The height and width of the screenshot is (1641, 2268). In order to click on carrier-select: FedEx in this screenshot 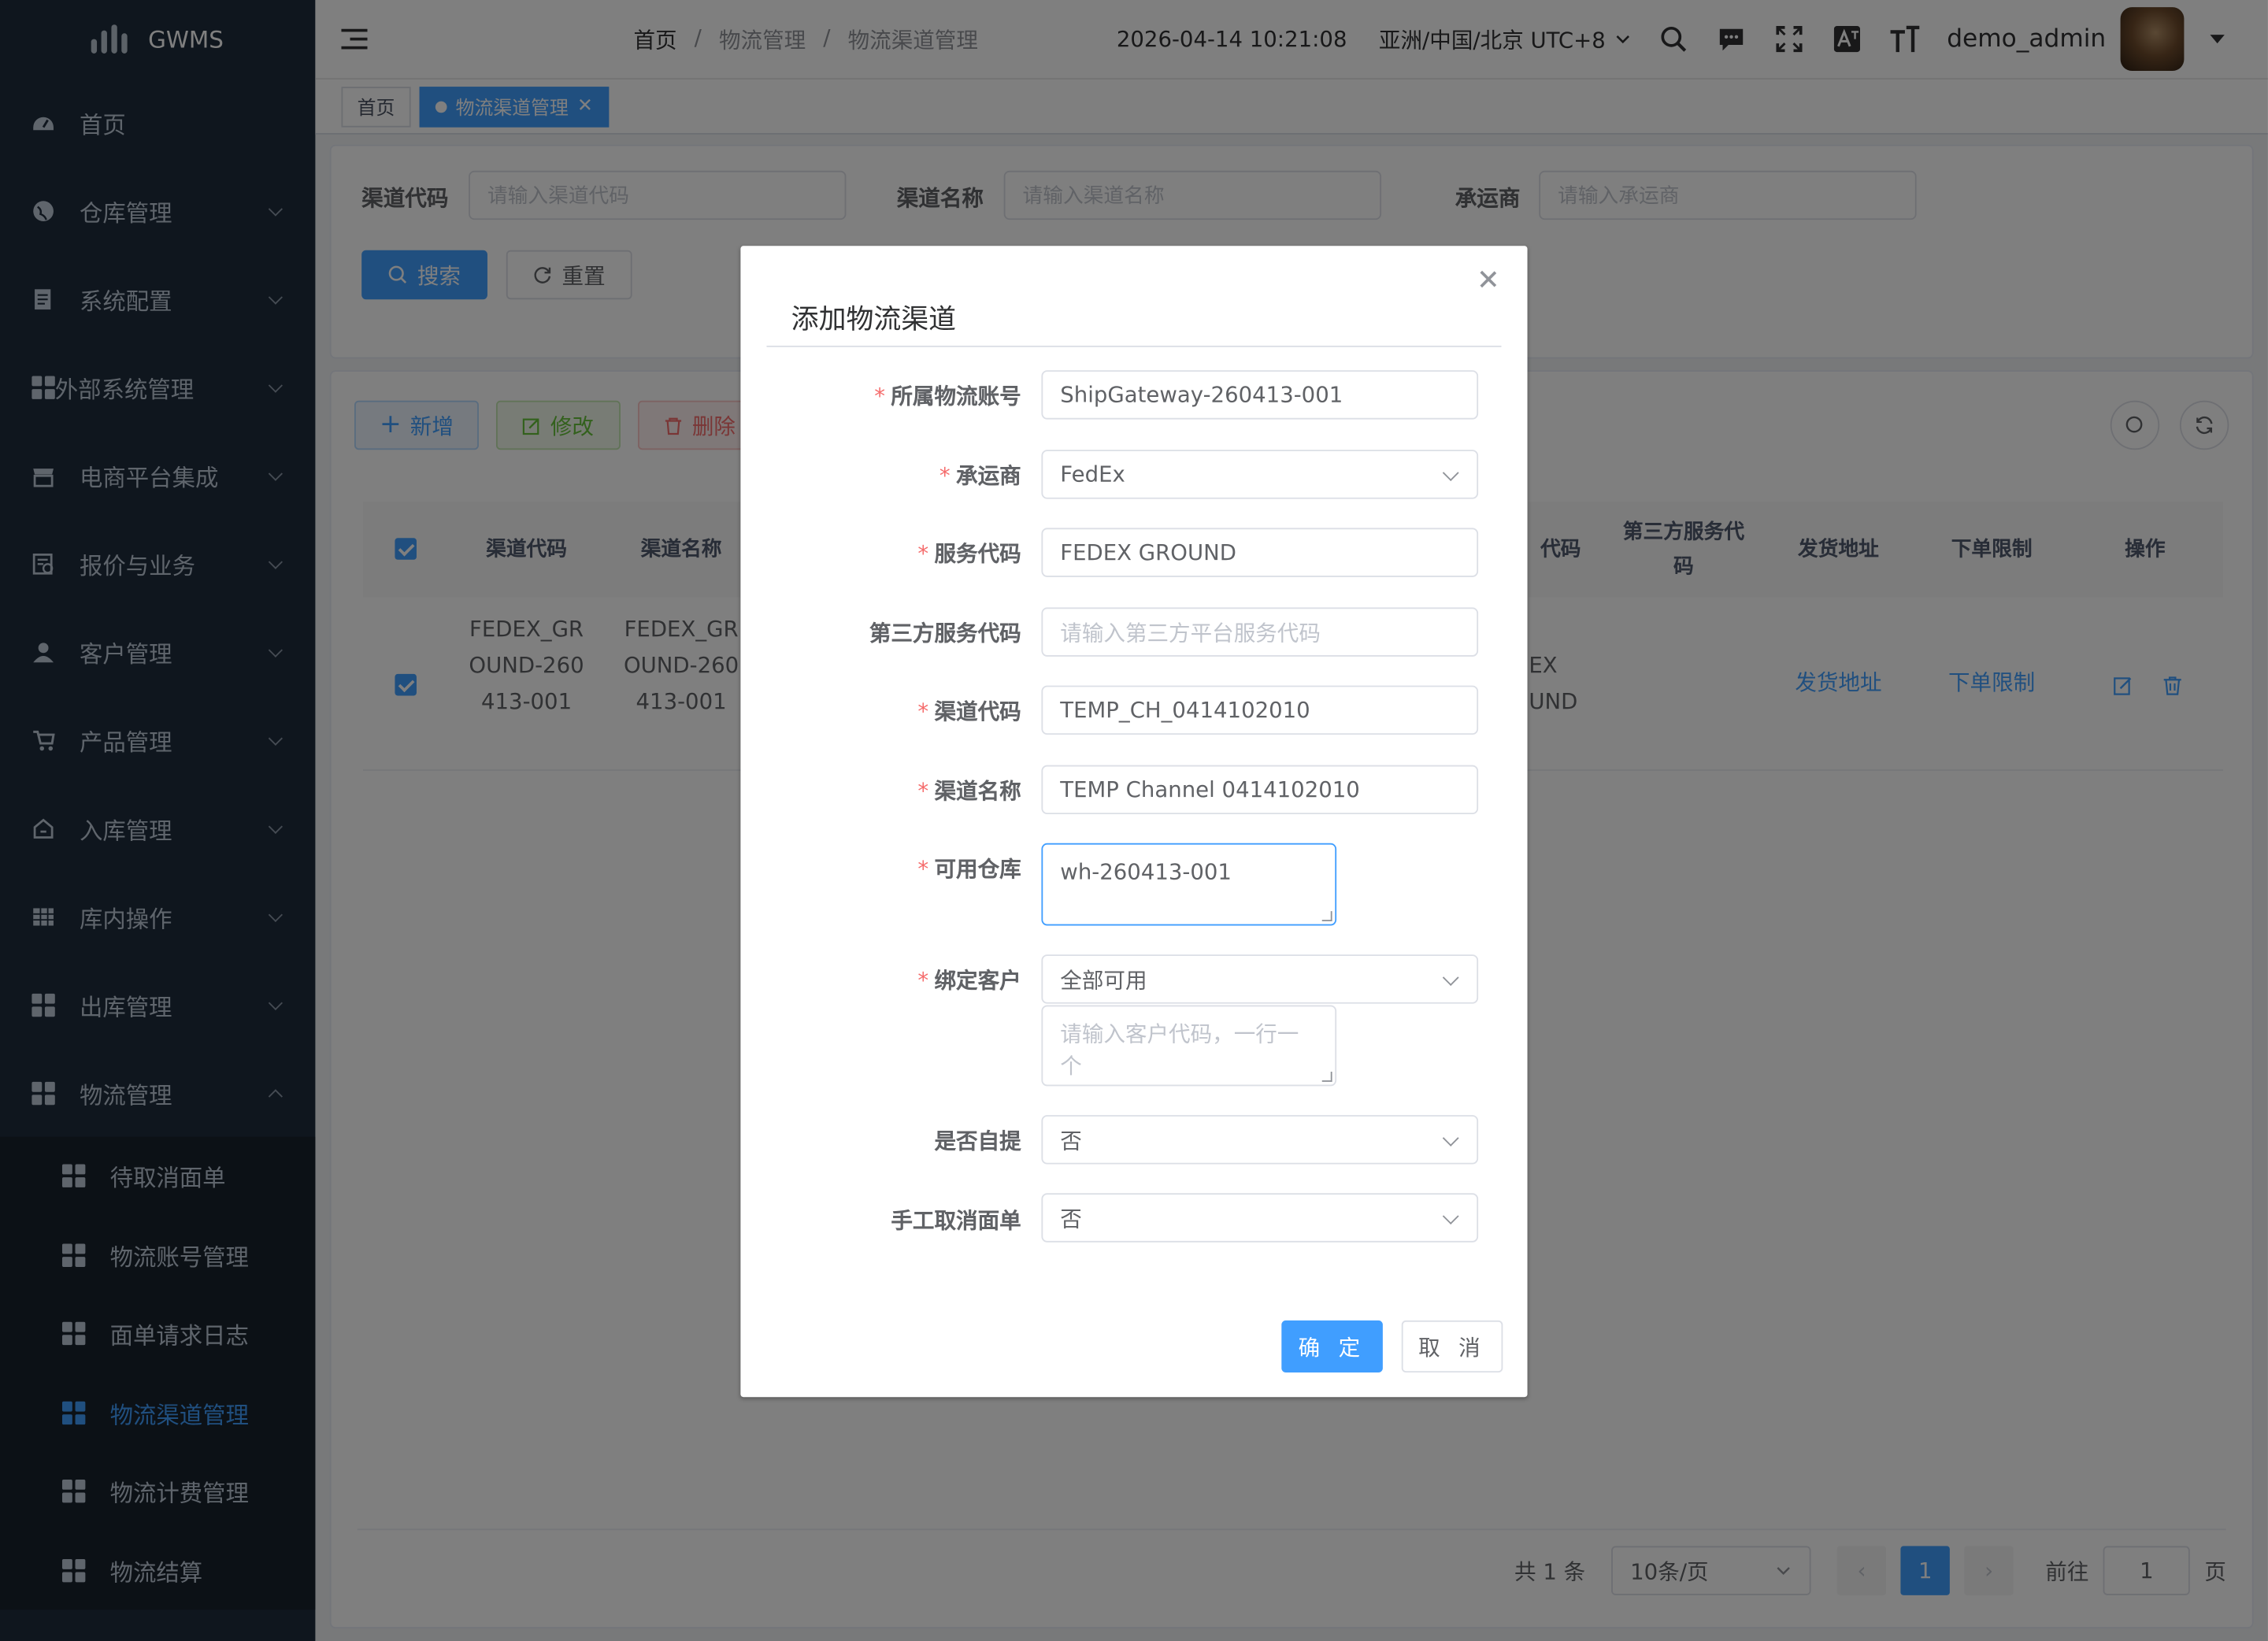, I will do `click(1260, 474)`.